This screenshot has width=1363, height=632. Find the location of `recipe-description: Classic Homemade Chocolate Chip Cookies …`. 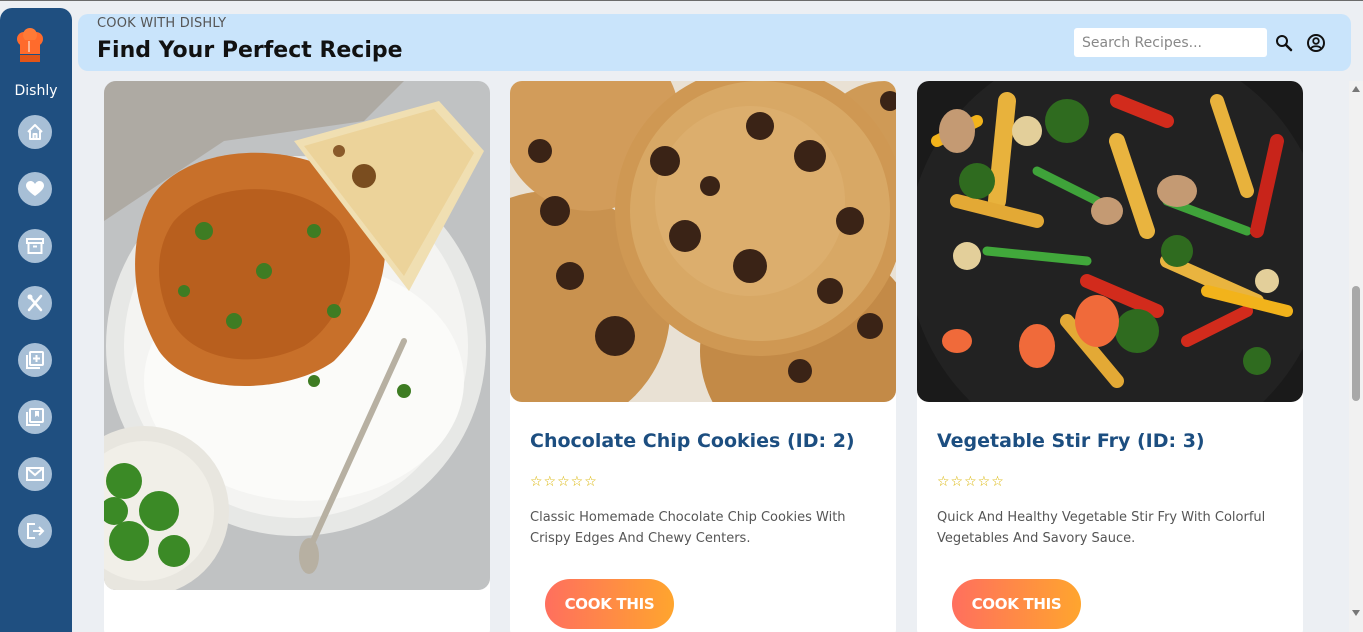

recipe-description: Classic Homemade Chocolate Chip Cookies … is located at coordinates (688, 528).